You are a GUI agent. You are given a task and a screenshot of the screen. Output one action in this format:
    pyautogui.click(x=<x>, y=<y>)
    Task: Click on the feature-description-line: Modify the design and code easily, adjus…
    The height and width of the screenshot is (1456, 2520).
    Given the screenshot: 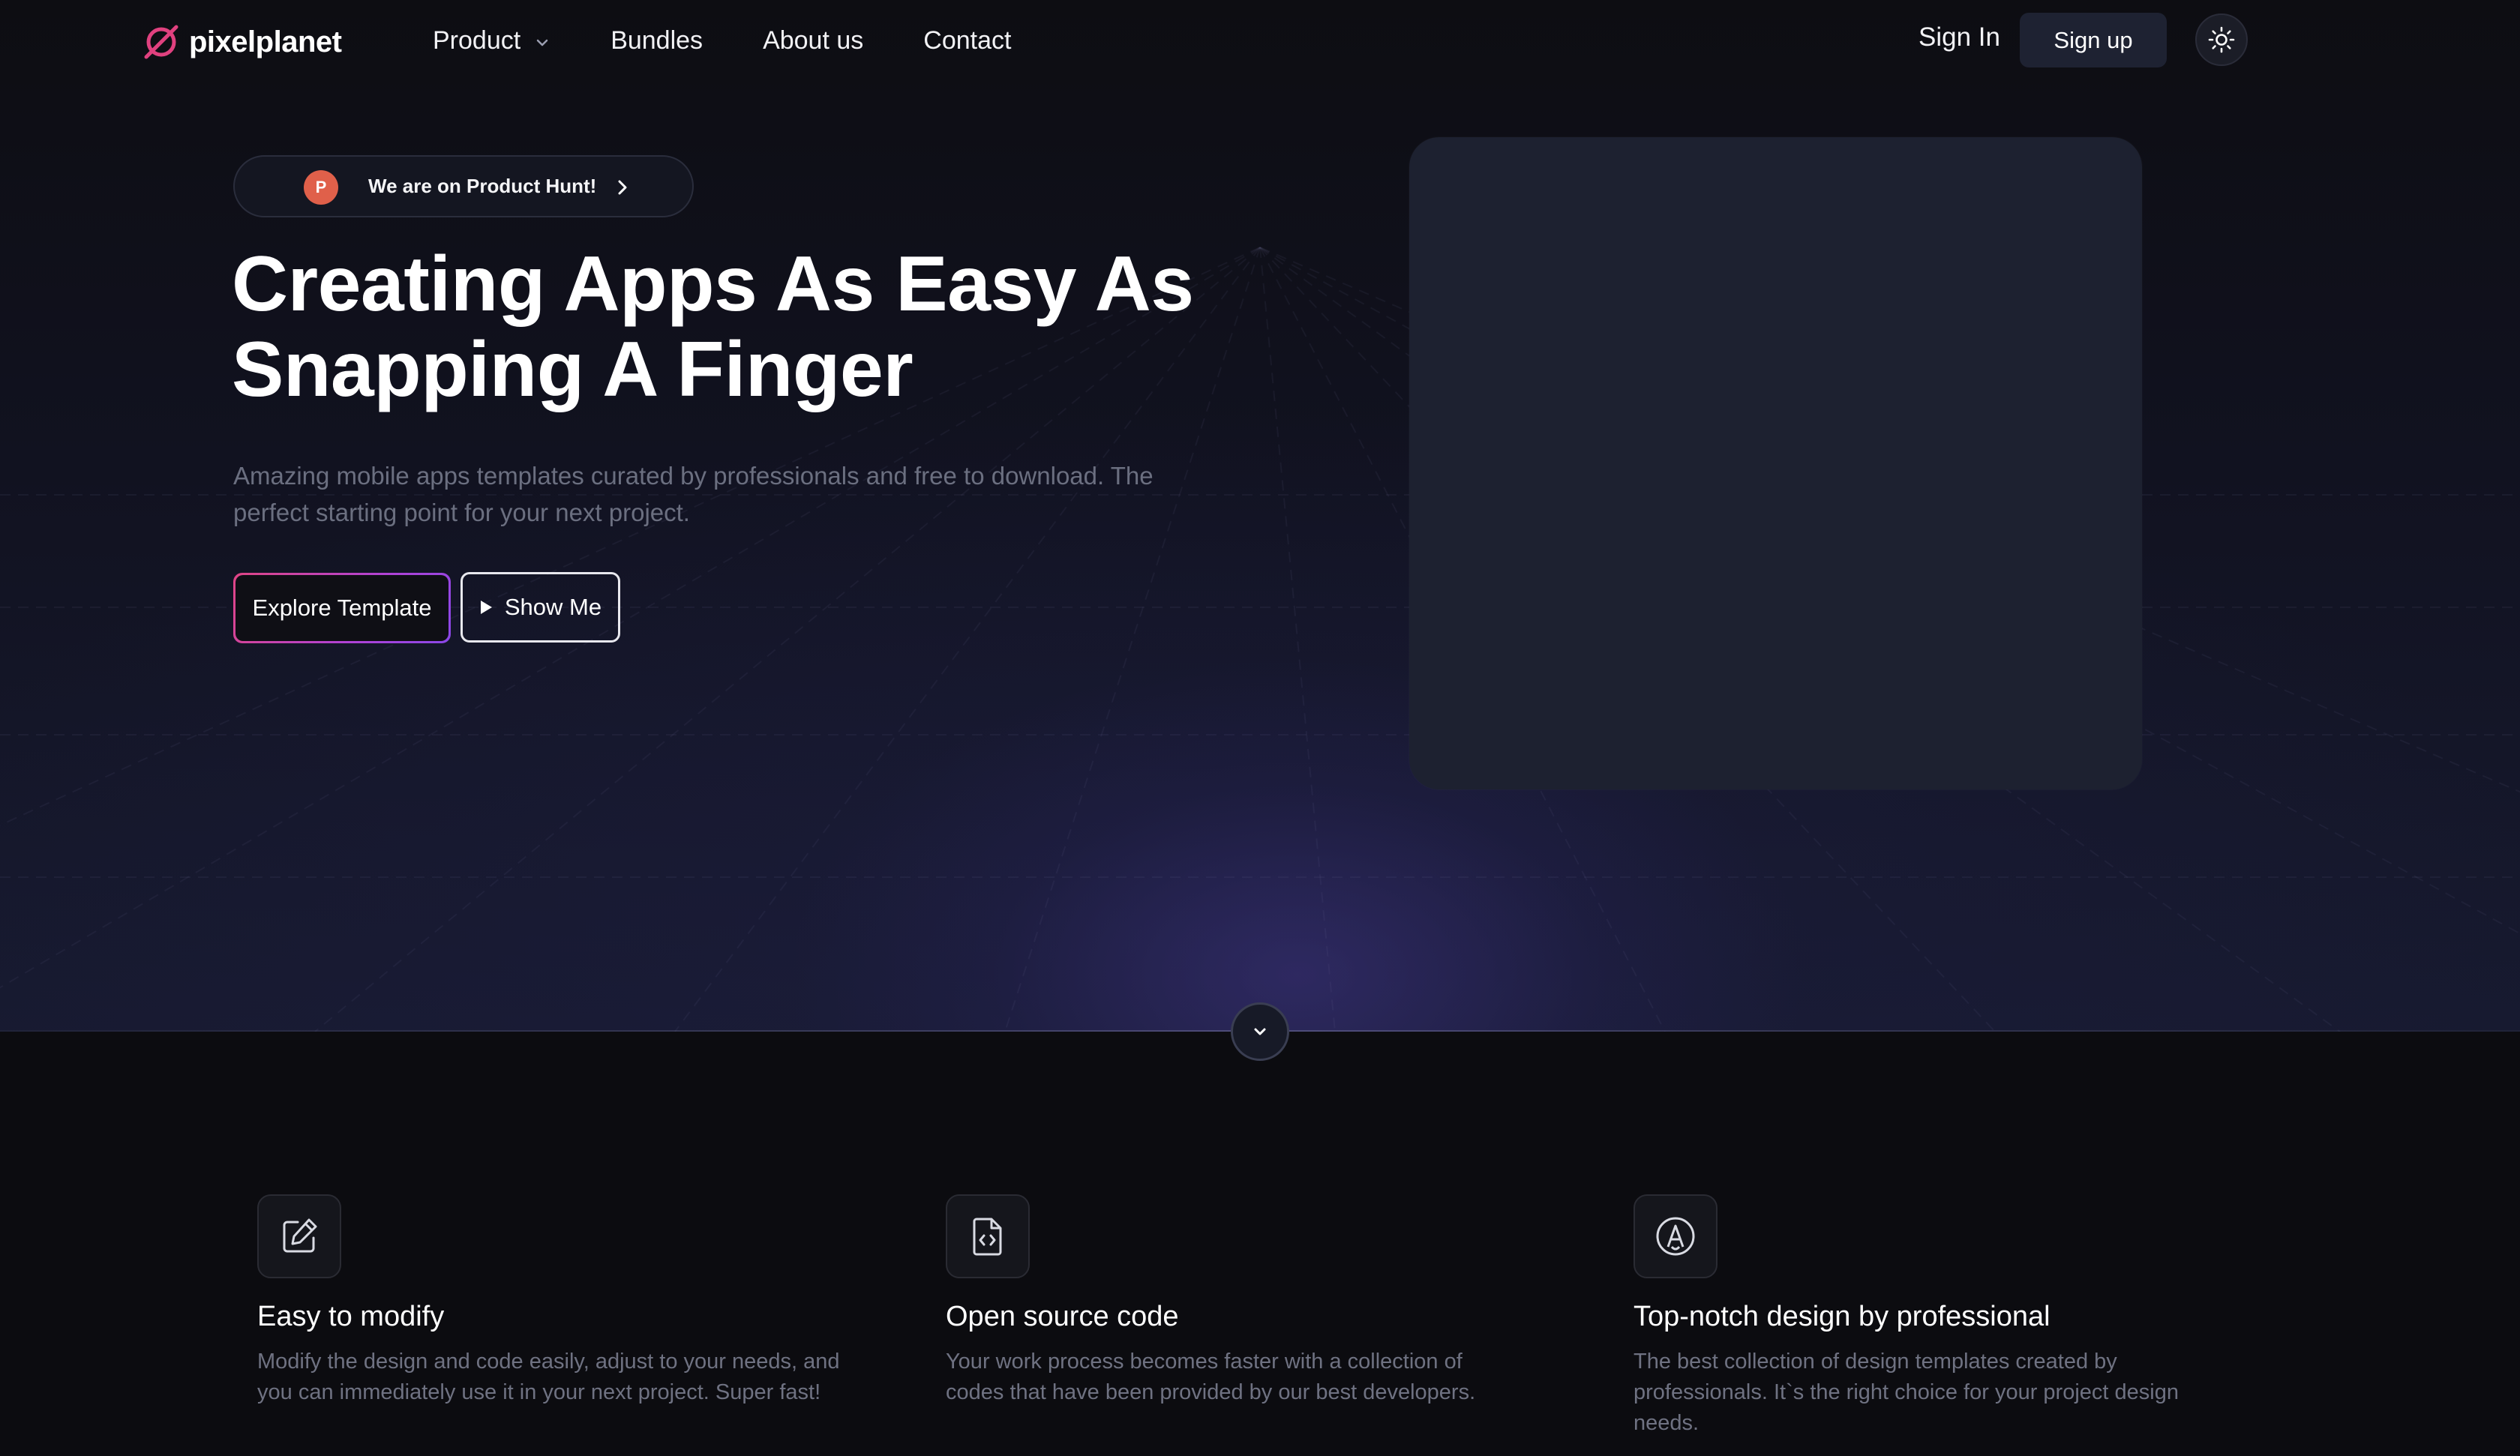 What is the action you would take?
    pyautogui.click(x=548, y=1362)
    